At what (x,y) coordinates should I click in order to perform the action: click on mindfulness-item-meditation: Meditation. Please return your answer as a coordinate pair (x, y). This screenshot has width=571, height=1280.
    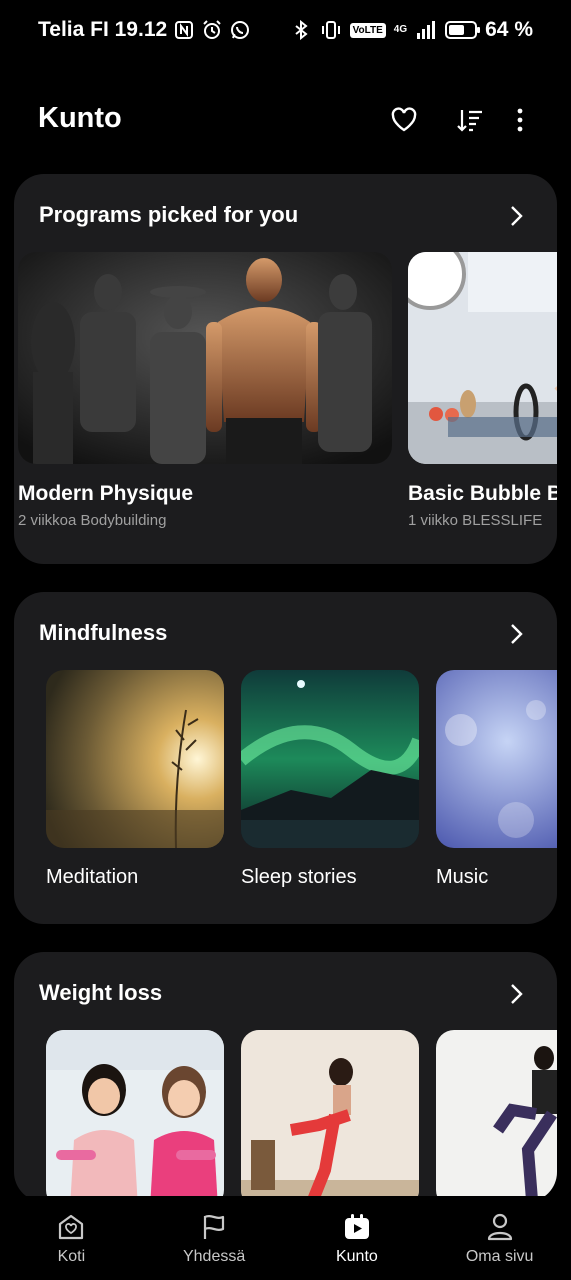
    Looking at the image, I should click on (135, 779).